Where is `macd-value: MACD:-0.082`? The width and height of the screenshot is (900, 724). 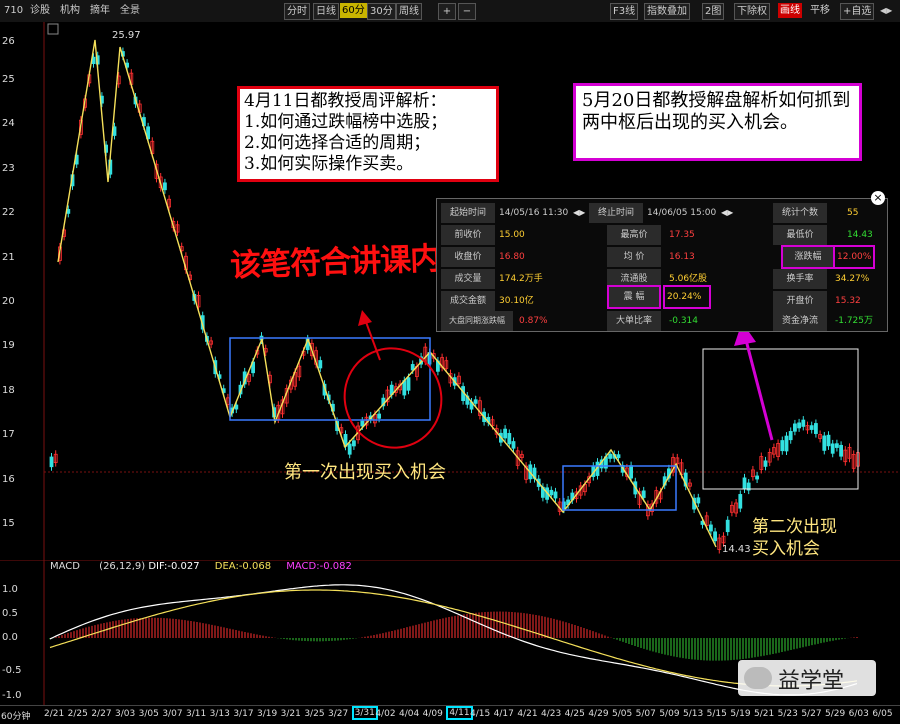
macd-value: MACD:-0.082 is located at coordinates (319, 566).